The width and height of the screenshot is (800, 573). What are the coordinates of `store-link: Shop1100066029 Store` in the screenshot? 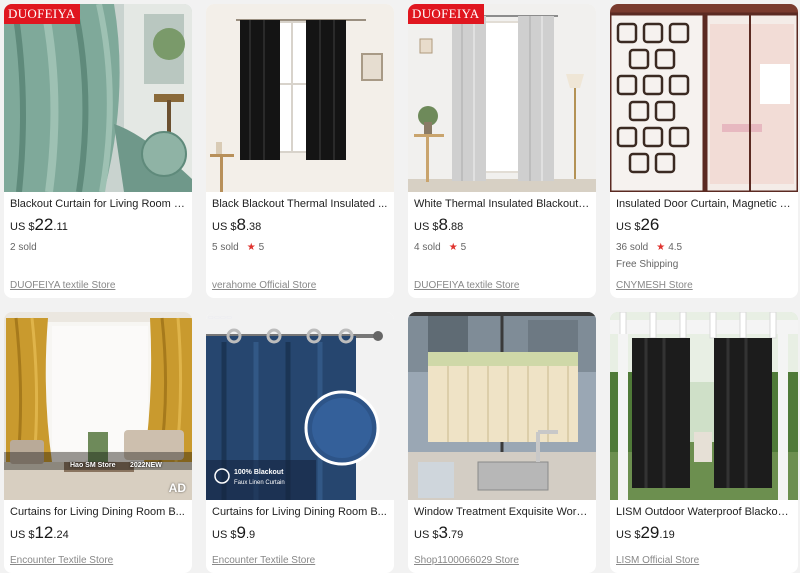 It's located at (466, 560).